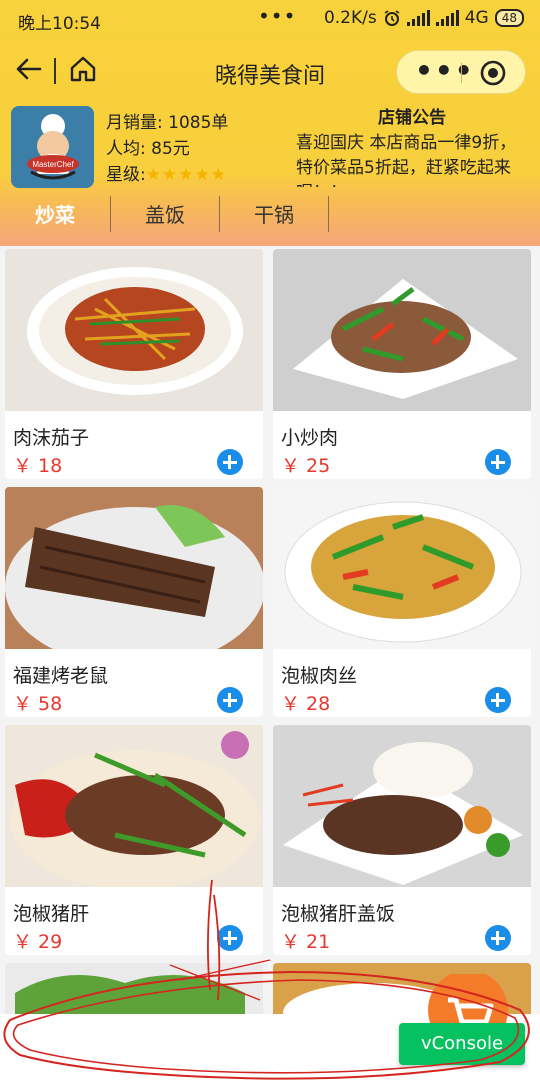 The image size is (540, 1080). I want to click on product-price: ￥ 21, so click(306, 942).